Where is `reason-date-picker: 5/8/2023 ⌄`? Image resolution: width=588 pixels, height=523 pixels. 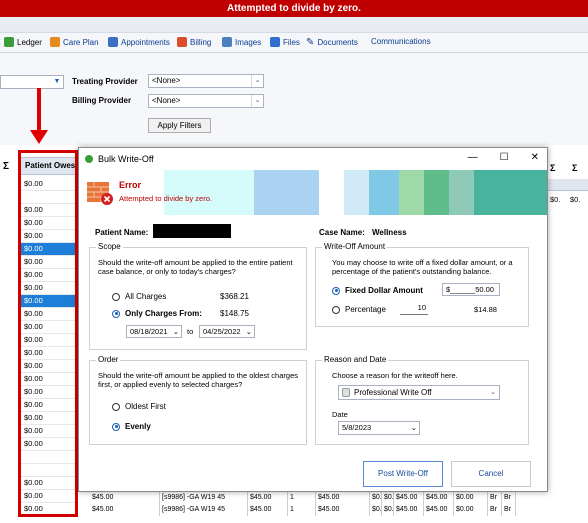 reason-date-picker: 5/8/2023 ⌄ is located at coordinates (379, 428).